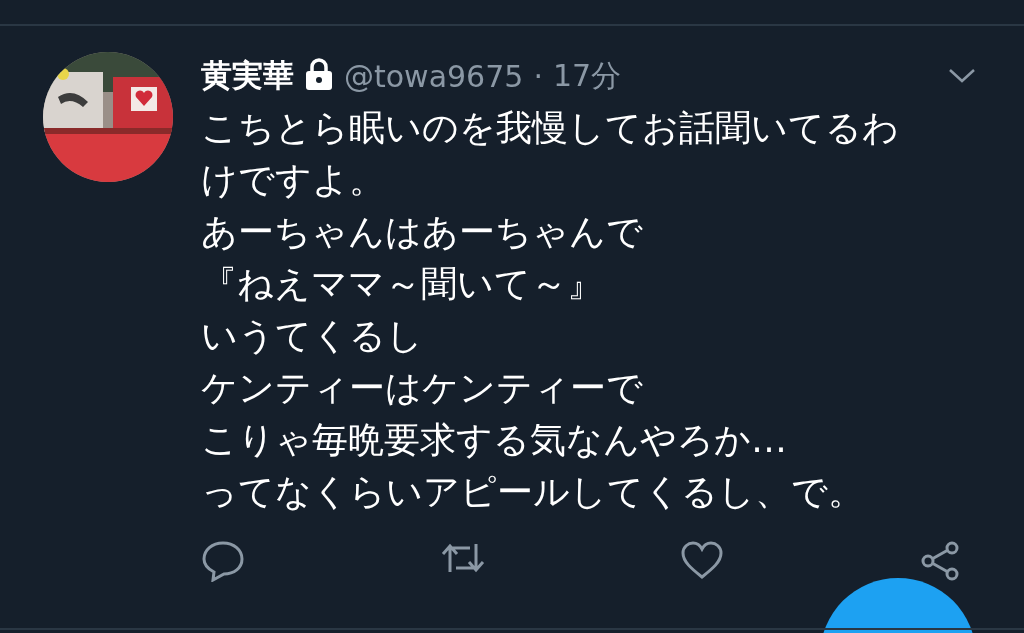  Describe the element at coordinates (962, 76) in the screenshot. I see `chevron-down-icon` at that location.